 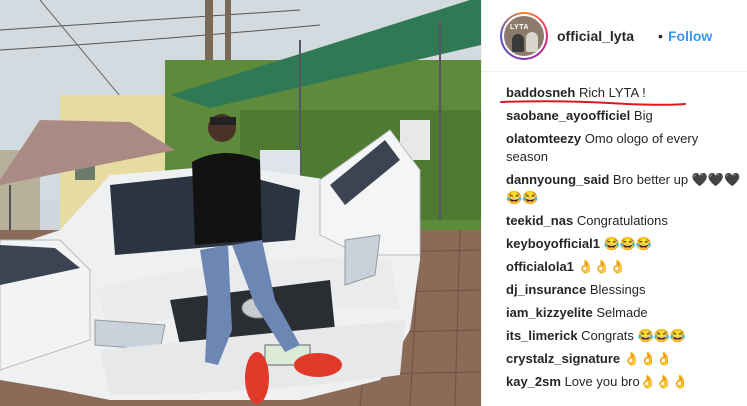 What do you see at coordinates (533, 381) in the screenshot?
I see `comment-username: kay_2sm` at bounding box center [533, 381].